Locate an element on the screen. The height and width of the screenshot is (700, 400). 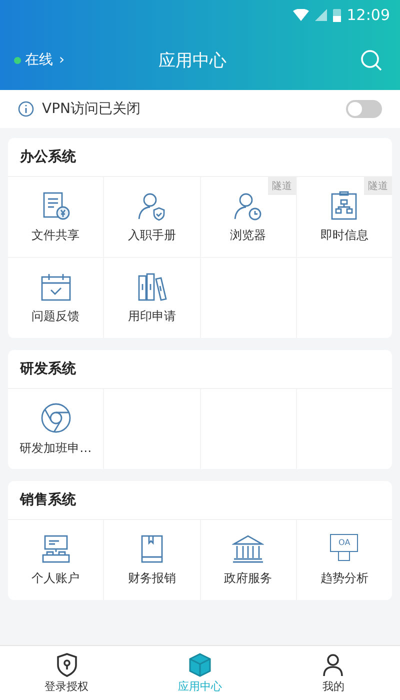
org-chart-icon is located at coordinates (344, 205).